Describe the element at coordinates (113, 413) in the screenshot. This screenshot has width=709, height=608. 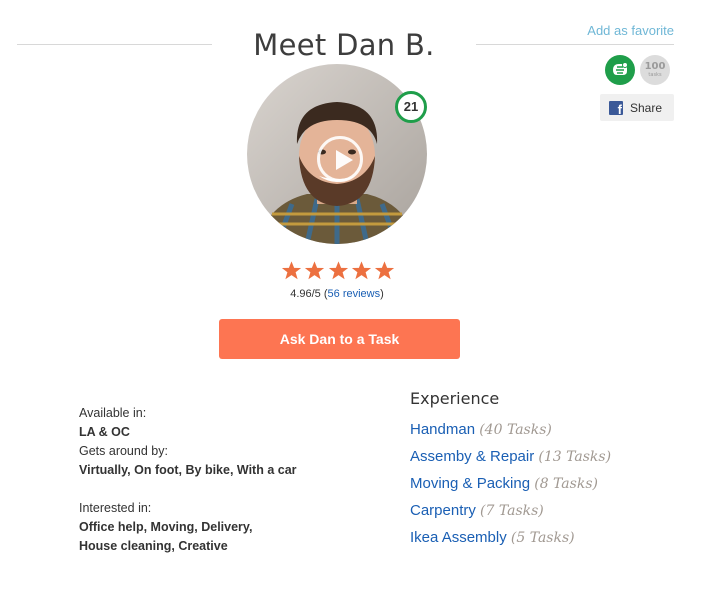
I see `available-label: Available in:` at that location.